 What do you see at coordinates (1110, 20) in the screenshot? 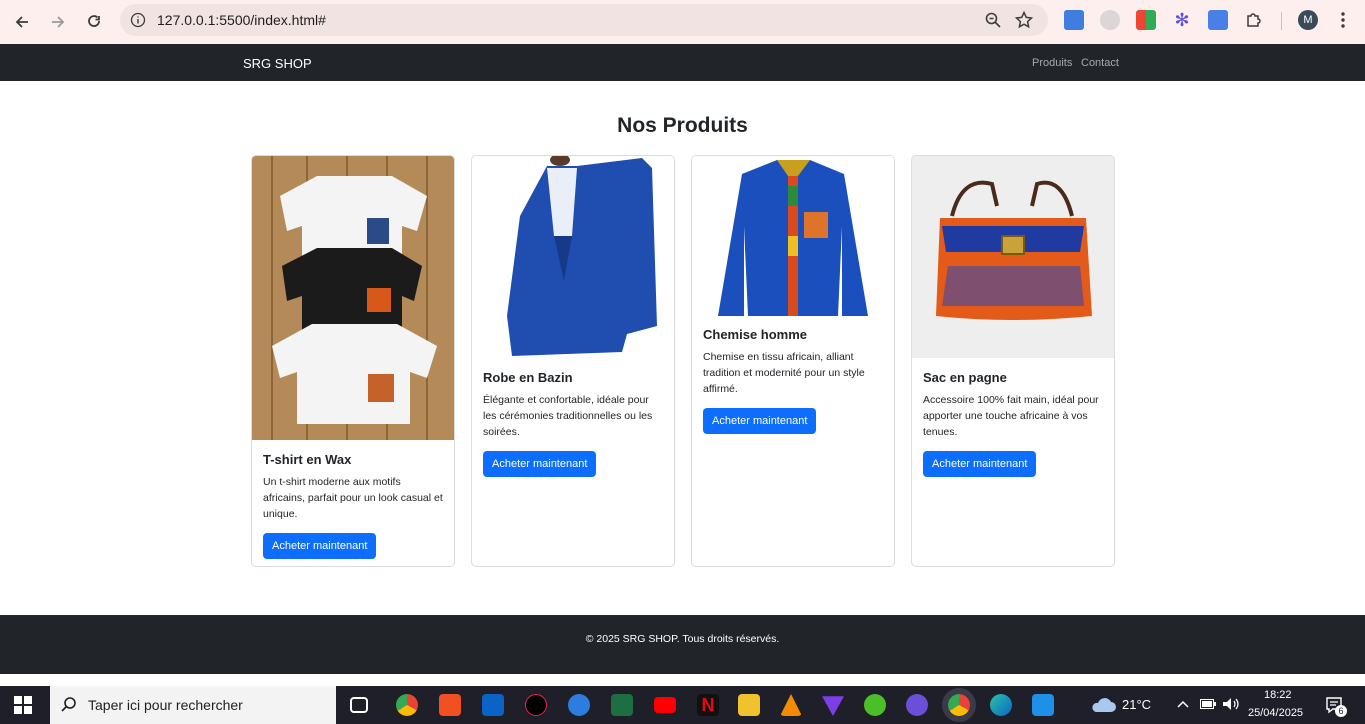
I see `extension-icon` at bounding box center [1110, 20].